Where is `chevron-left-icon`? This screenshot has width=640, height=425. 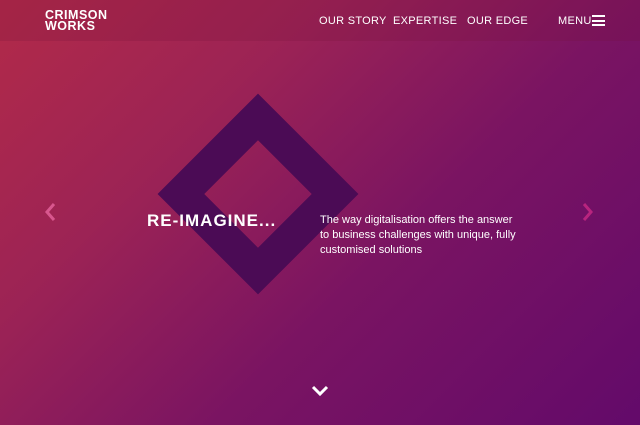
chevron-left-icon is located at coordinates (51, 212).